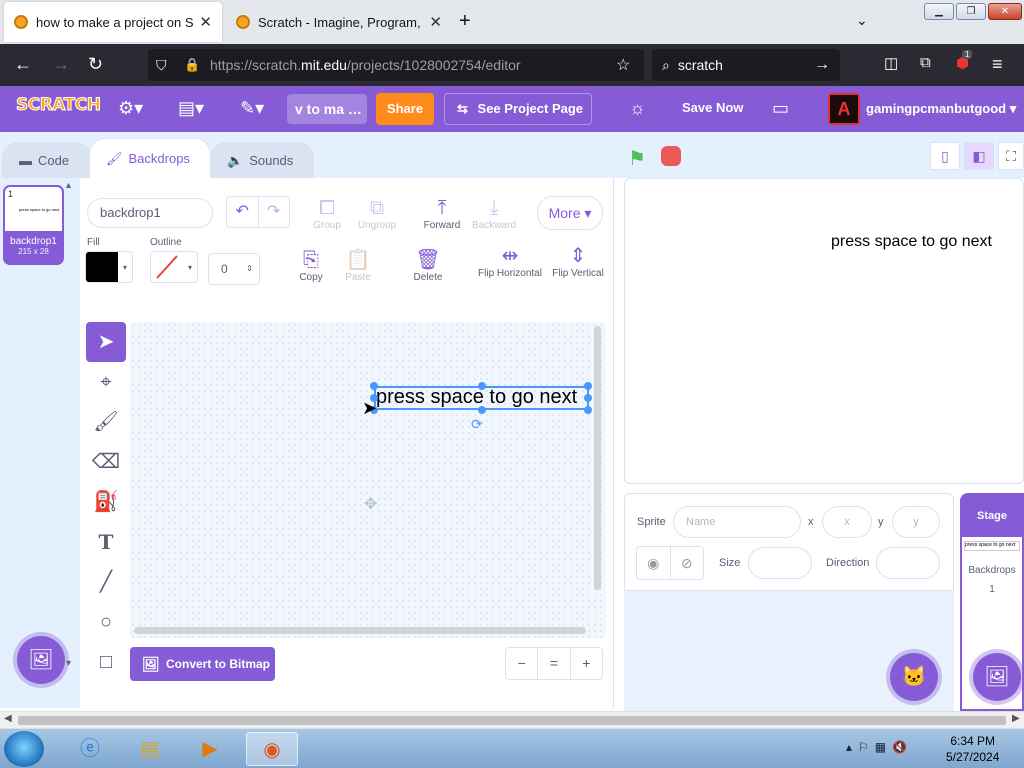 The image size is (1024, 768). I want to click on small-stage-icon: ▯, so click(945, 156).